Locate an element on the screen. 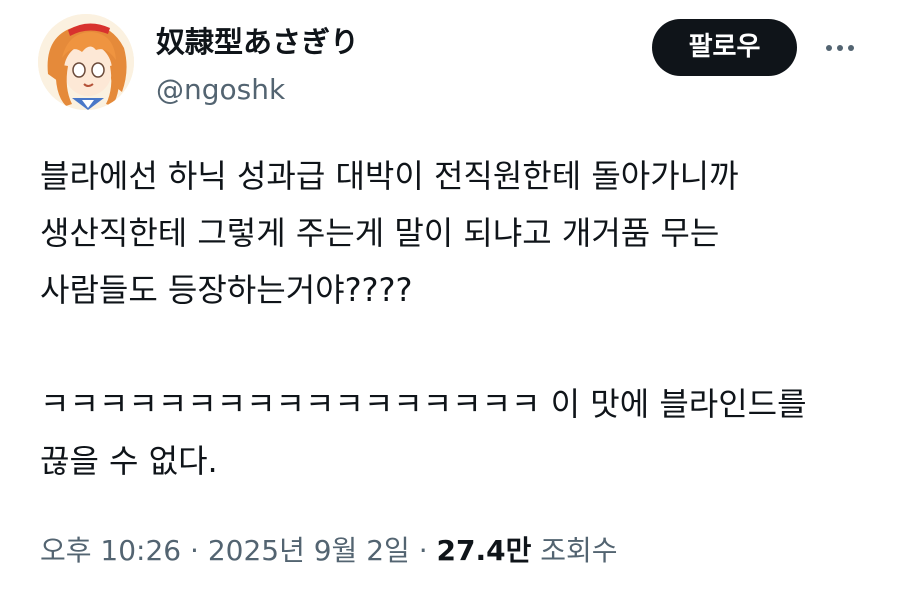 Image resolution: width=900 pixels, height=590 pixels. views-count: 27.4만 is located at coordinates (484, 550).